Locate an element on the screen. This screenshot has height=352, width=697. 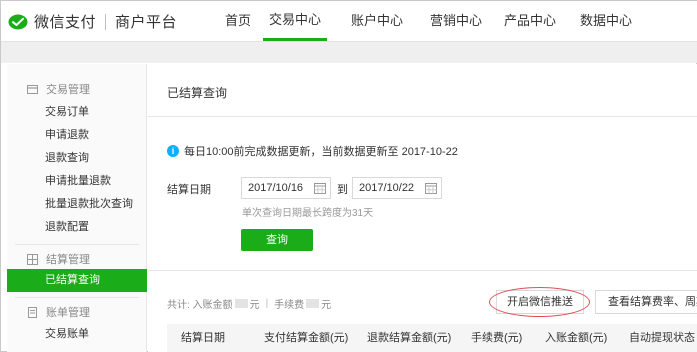
column-header: 结算日期 is located at coordinates (203, 338).